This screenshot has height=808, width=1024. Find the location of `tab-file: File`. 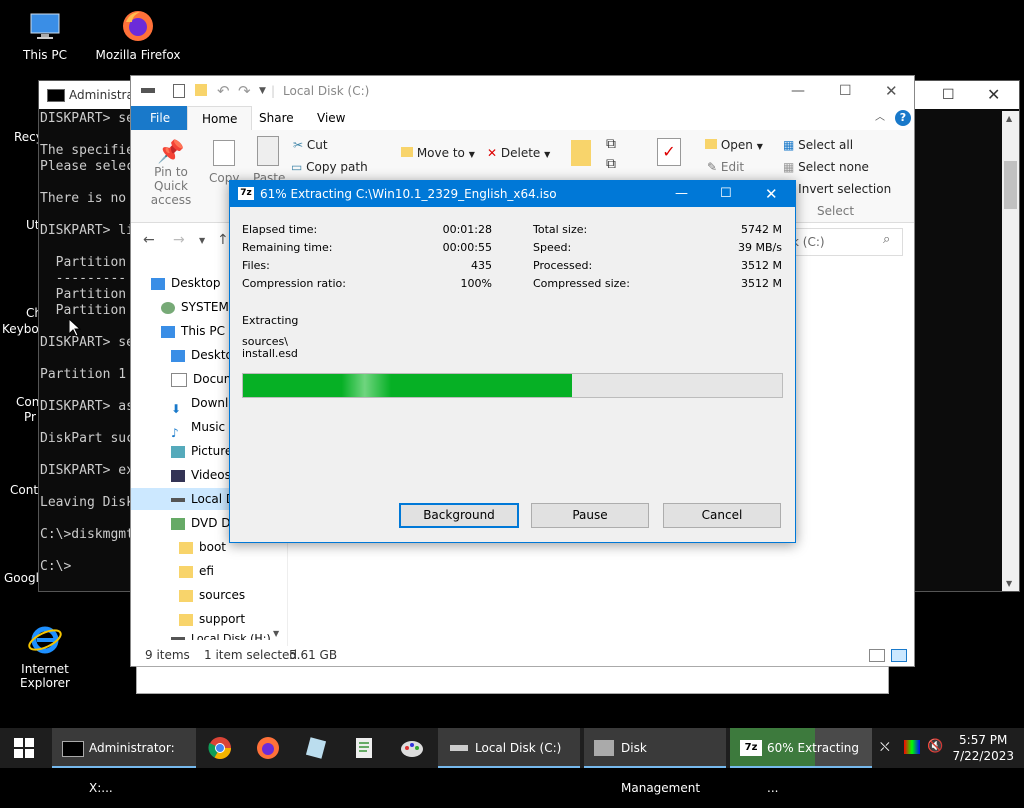

tab-file: File is located at coordinates (160, 118).